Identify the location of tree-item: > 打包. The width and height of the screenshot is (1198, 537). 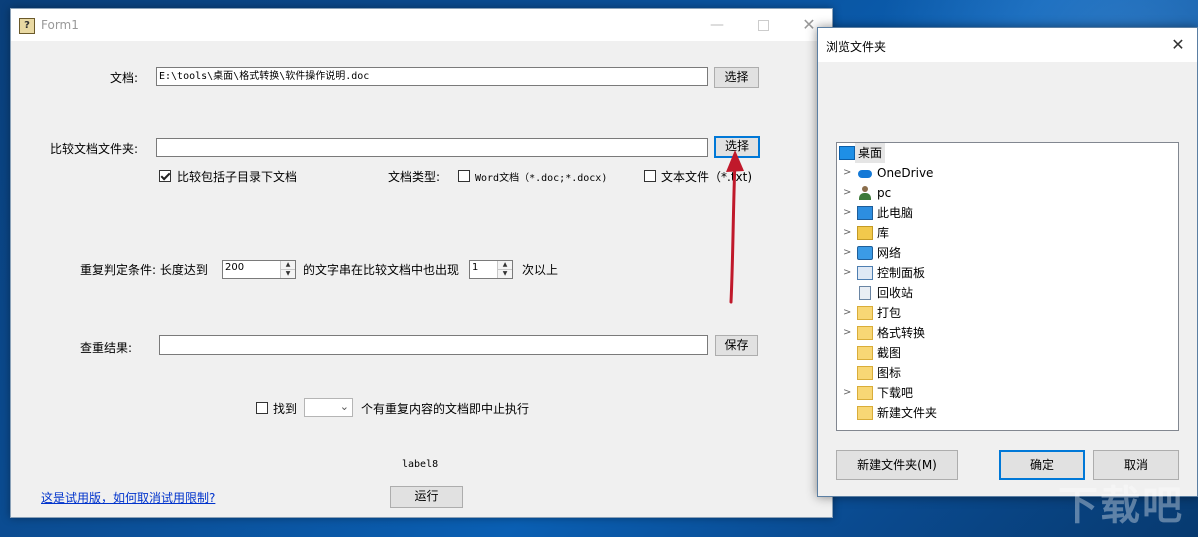
(1007, 313).